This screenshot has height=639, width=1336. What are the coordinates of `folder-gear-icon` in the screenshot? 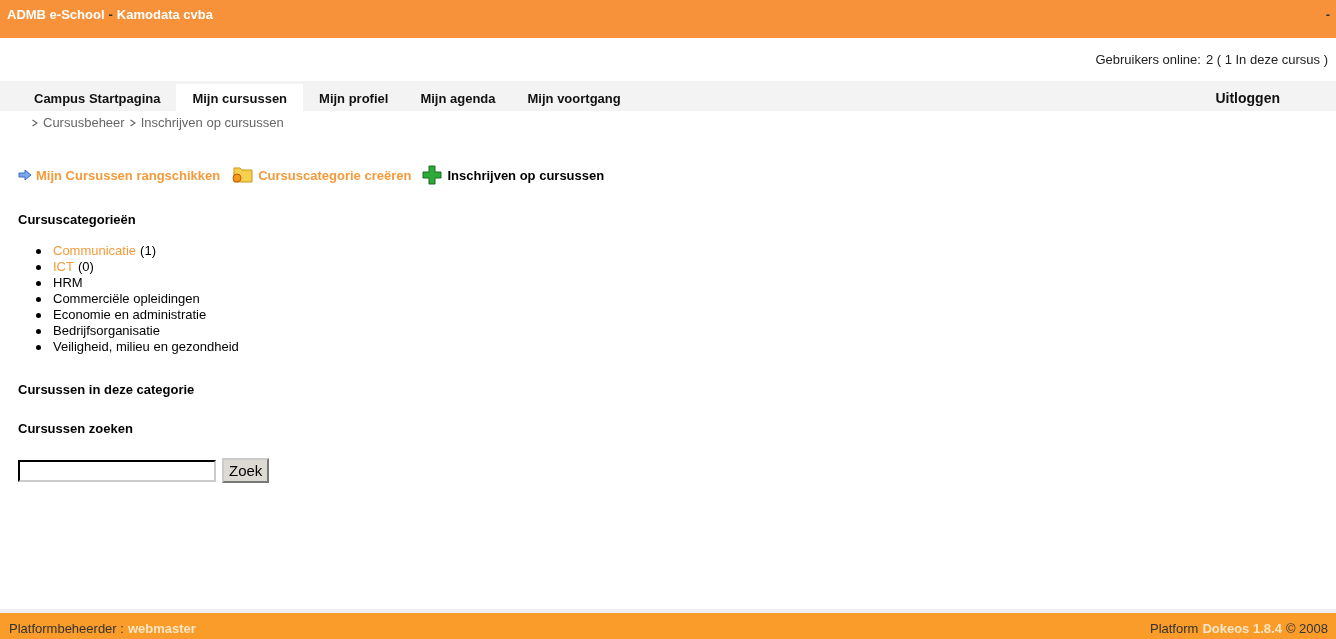 It's located at (242, 175).